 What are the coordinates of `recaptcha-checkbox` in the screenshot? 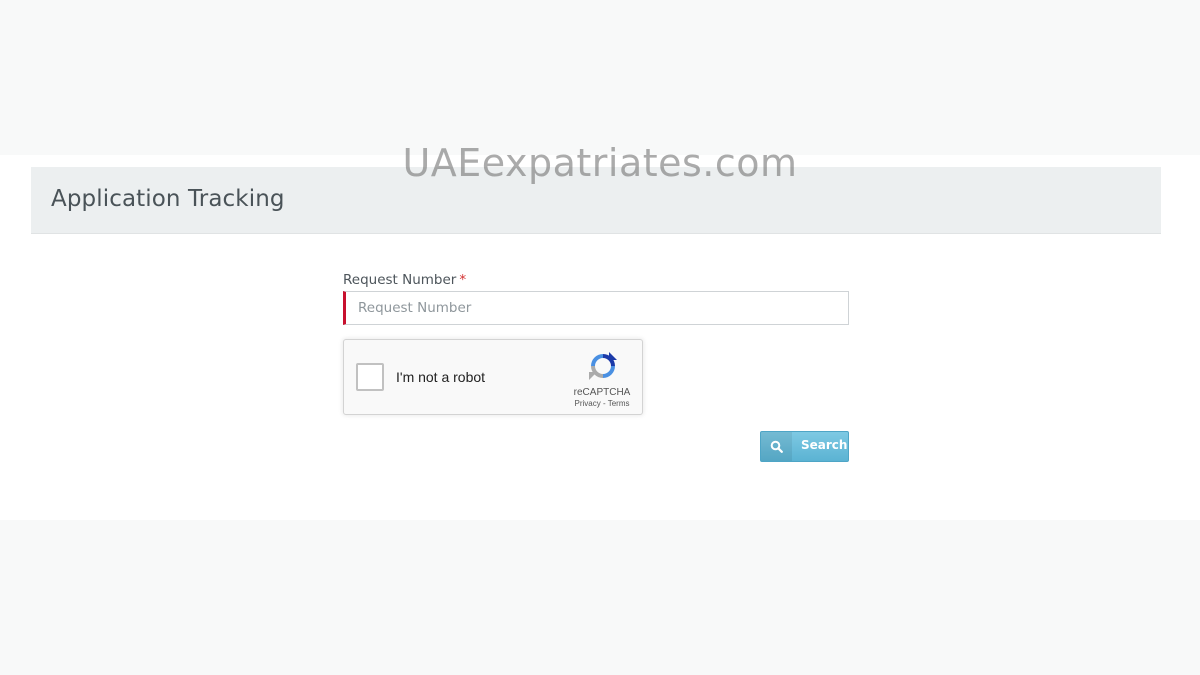 It's located at (370, 377).